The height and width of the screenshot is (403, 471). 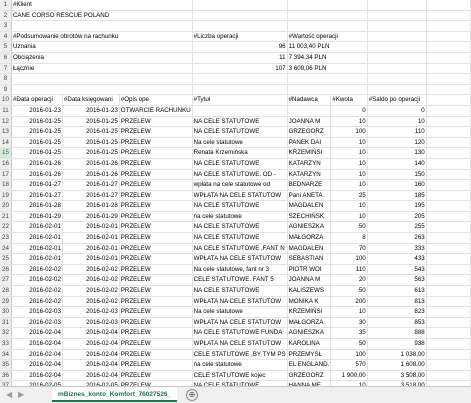 I want to click on cell-nadawca: PRZEMYSŁ, so click(x=309, y=355).